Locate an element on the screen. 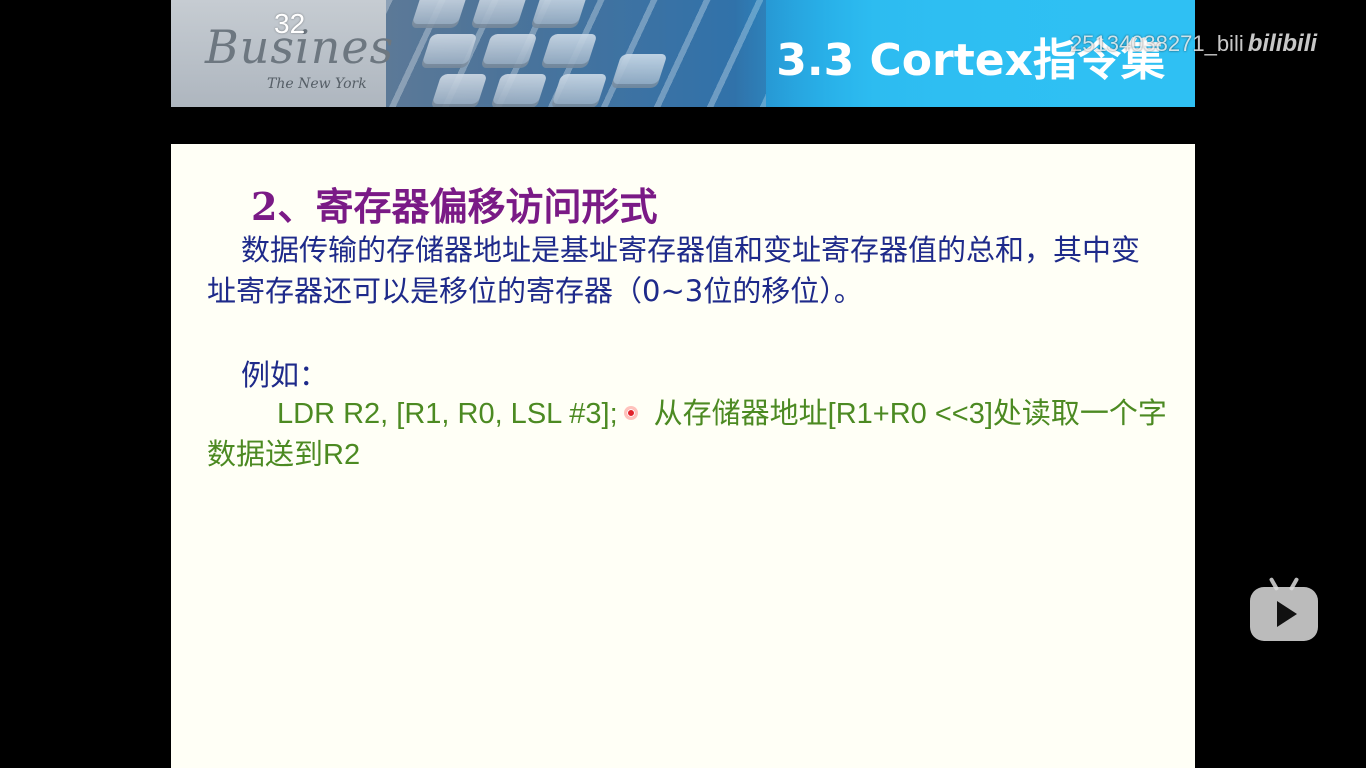  play-icon is located at coordinates (1287, 614).